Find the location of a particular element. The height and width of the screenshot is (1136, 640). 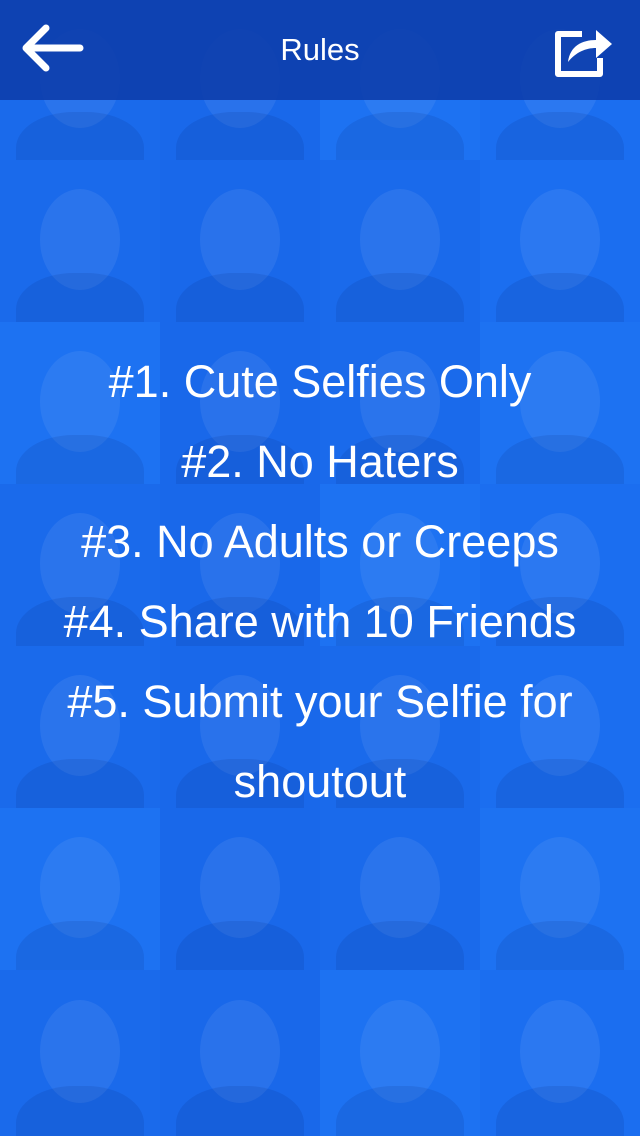

page-title: Rules is located at coordinates (320, 49).